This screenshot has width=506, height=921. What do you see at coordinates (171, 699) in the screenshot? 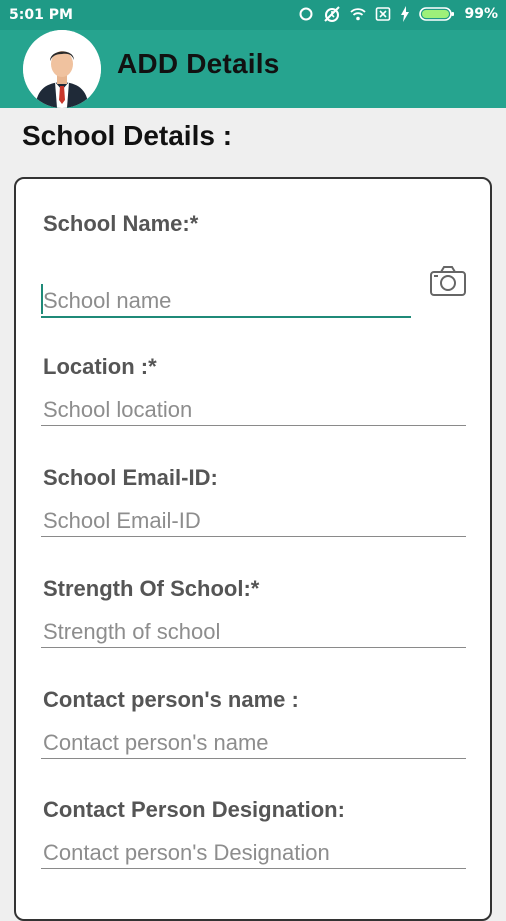
I see `contact-name-label: Contact person's name :` at bounding box center [171, 699].